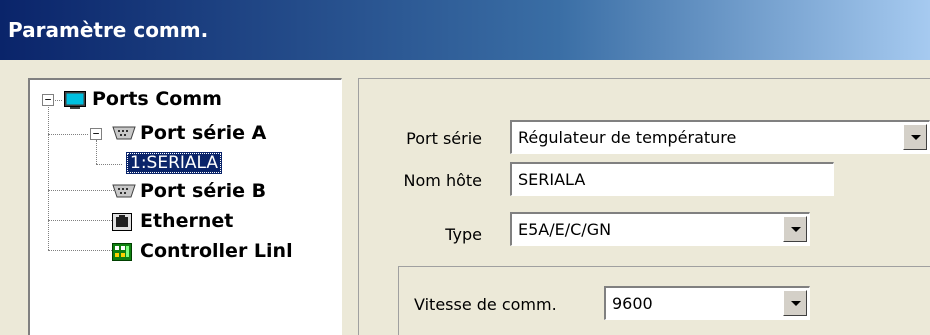 The height and width of the screenshot is (335, 930). Describe the element at coordinates (463, 234) in the screenshot. I see `type-label: Type` at that location.